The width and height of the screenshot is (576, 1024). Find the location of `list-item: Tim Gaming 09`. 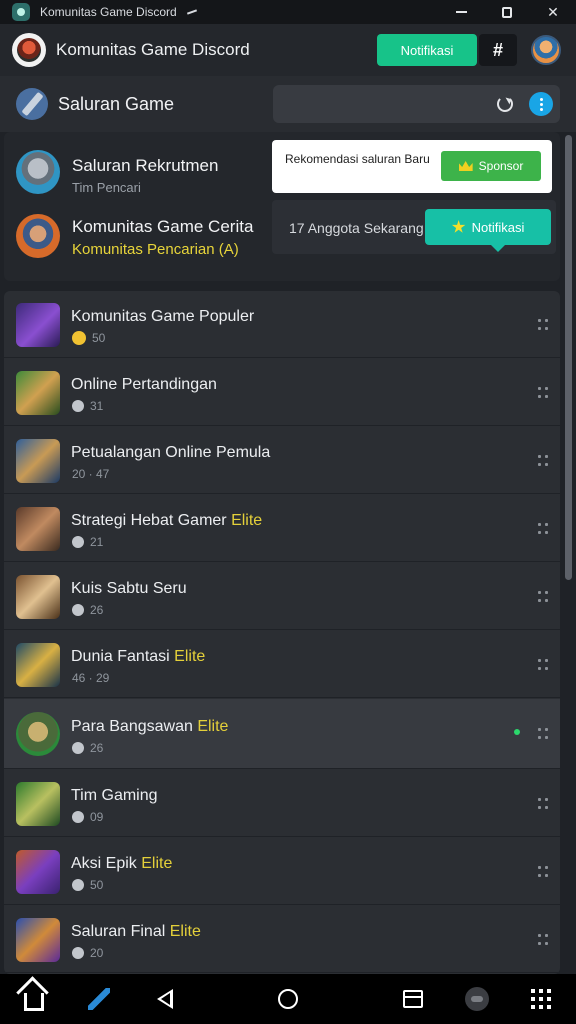

list-item: Tim Gaming 09 is located at coordinates (282, 803).